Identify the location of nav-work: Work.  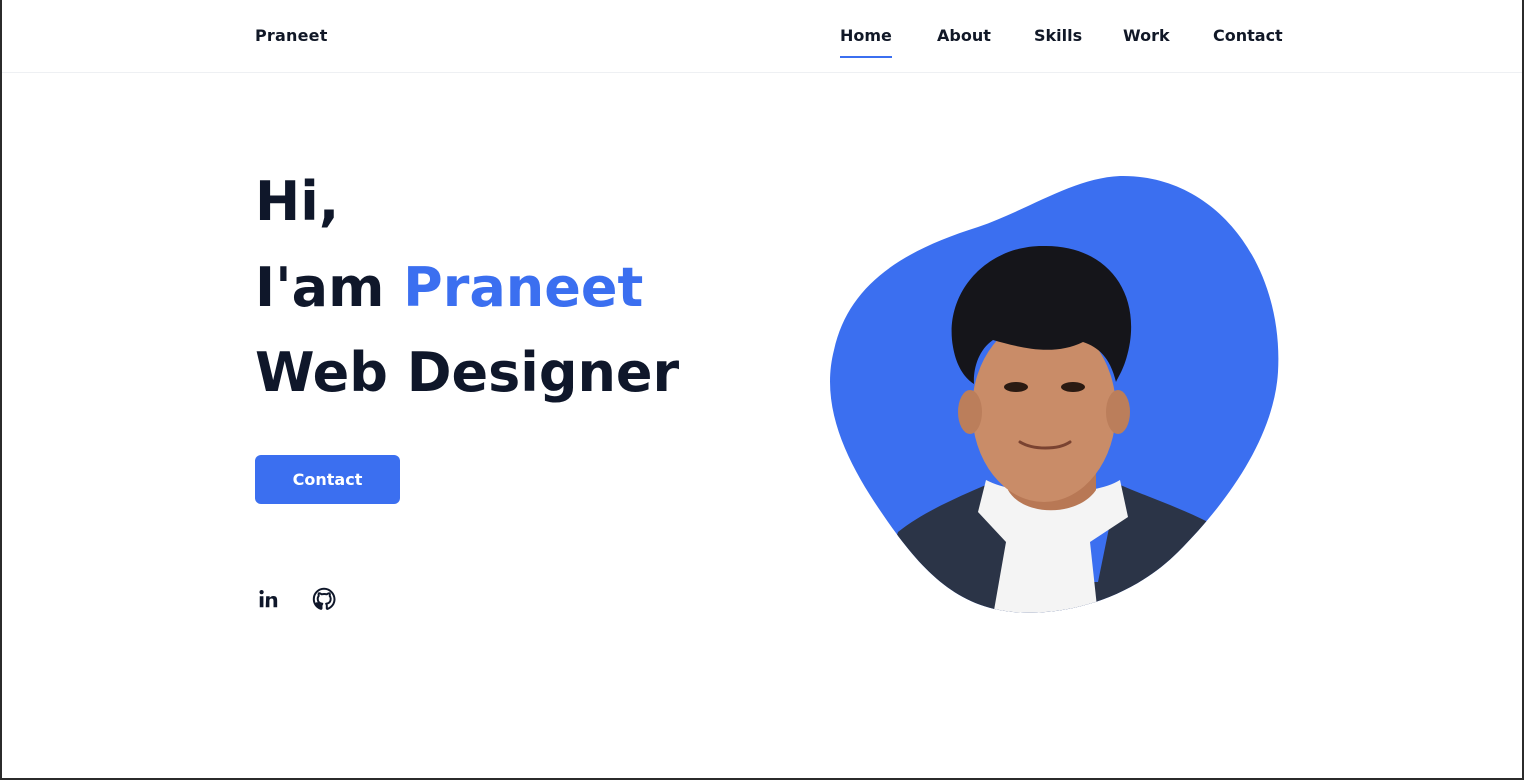
(1146, 35).